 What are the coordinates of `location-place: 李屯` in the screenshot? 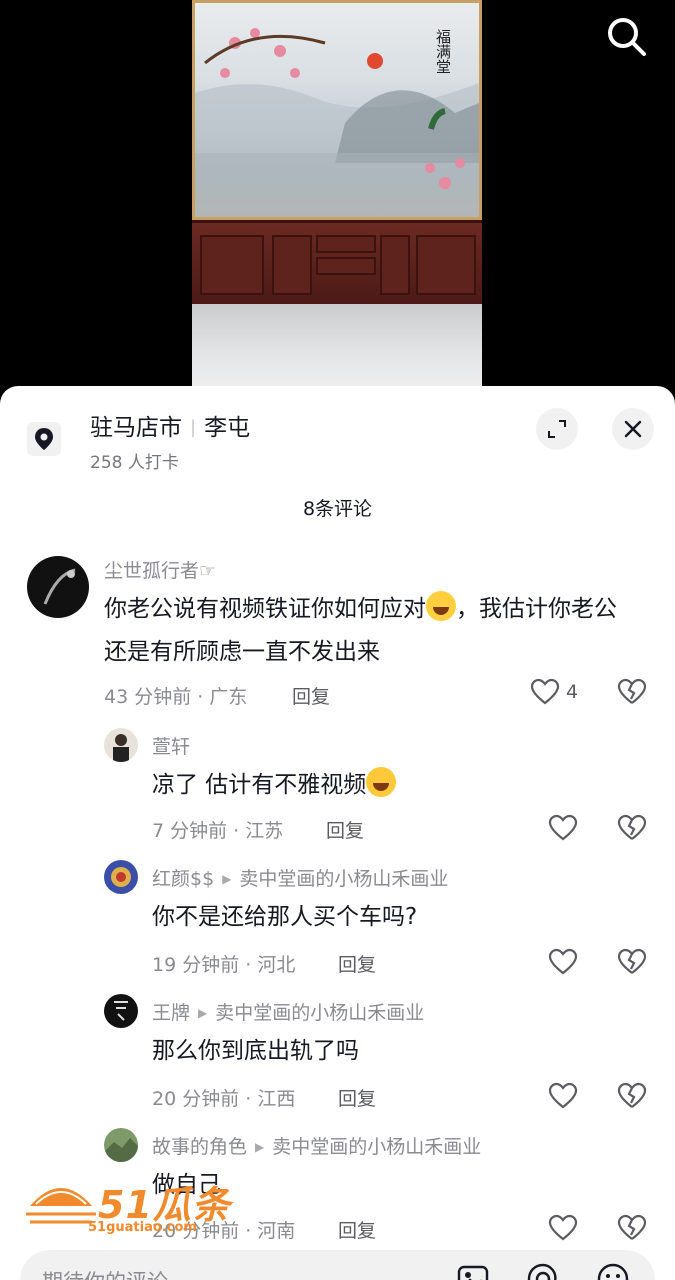 It's located at (227, 428).